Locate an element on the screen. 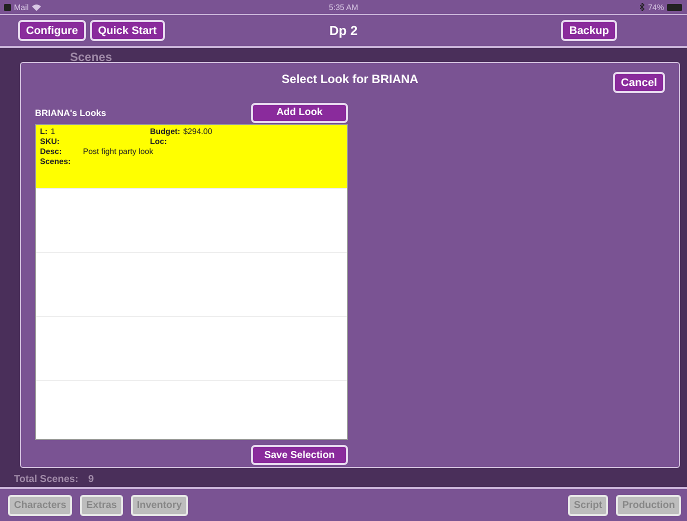  total-scenes-value: 9 is located at coordinates (91, 479).